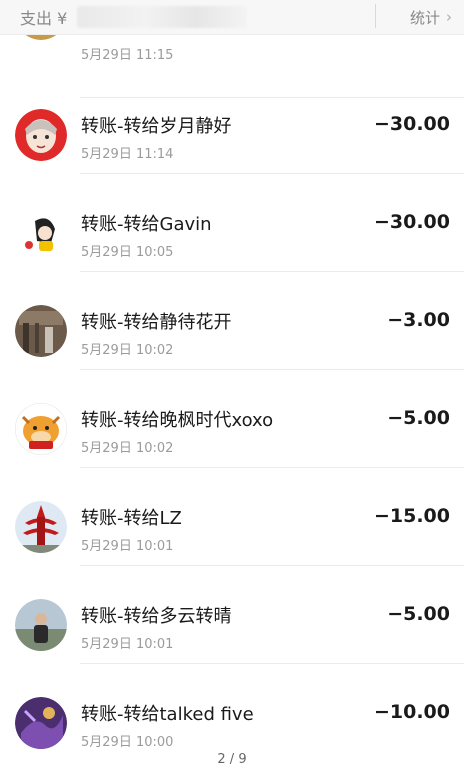 The width and height of the screenshot is (464, 774). I want to click on avatar-photo-icon, so click(41, 331).